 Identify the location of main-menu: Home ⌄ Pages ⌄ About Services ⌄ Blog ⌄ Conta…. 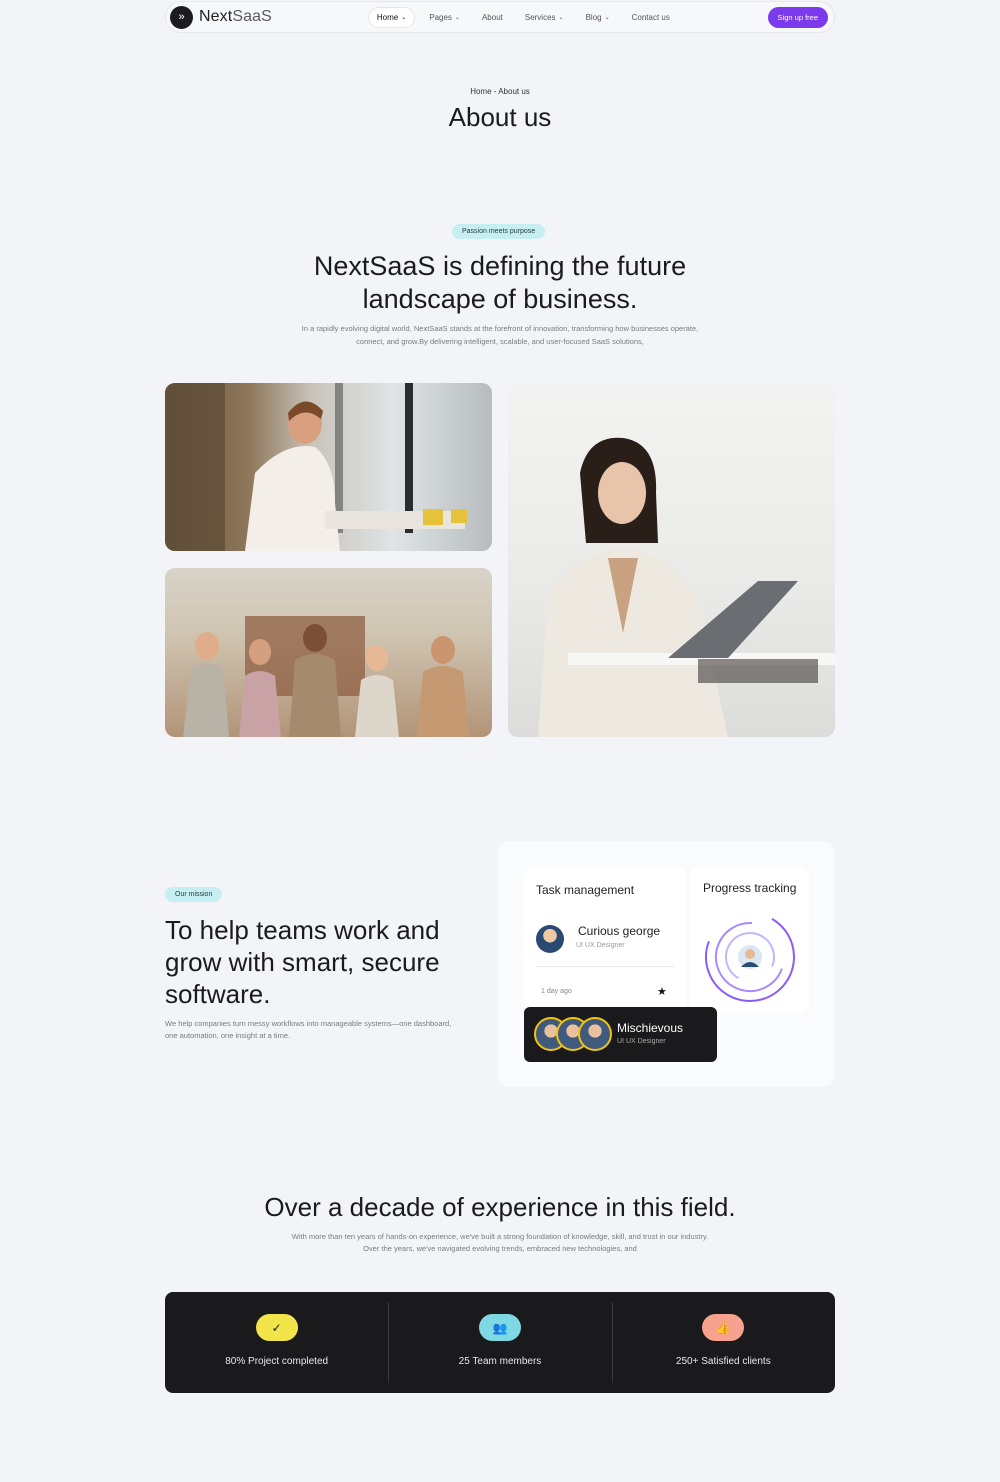
(522, 17).